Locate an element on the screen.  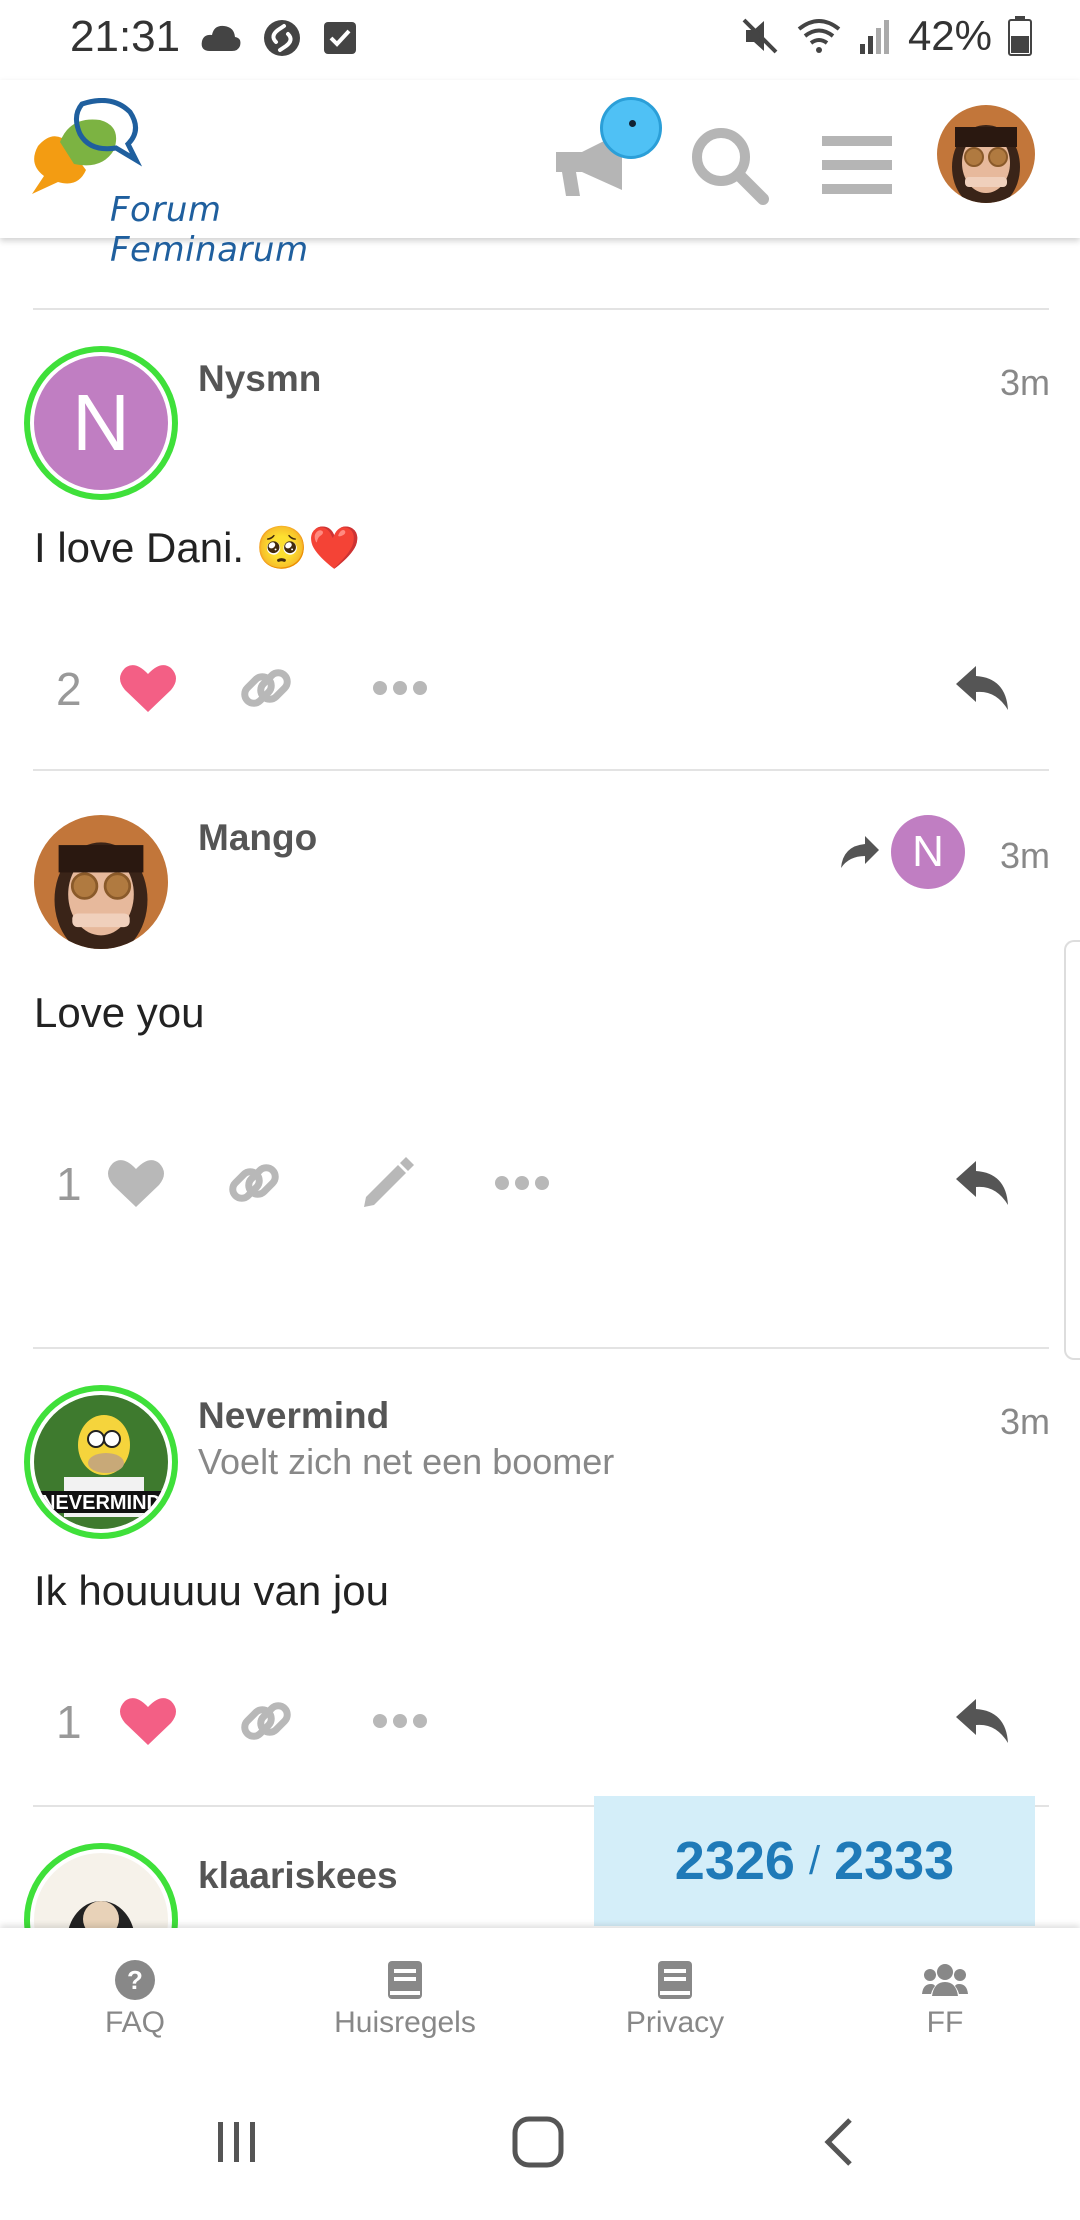
question-circle-icon: ? is located at coordinates (135, 1980).